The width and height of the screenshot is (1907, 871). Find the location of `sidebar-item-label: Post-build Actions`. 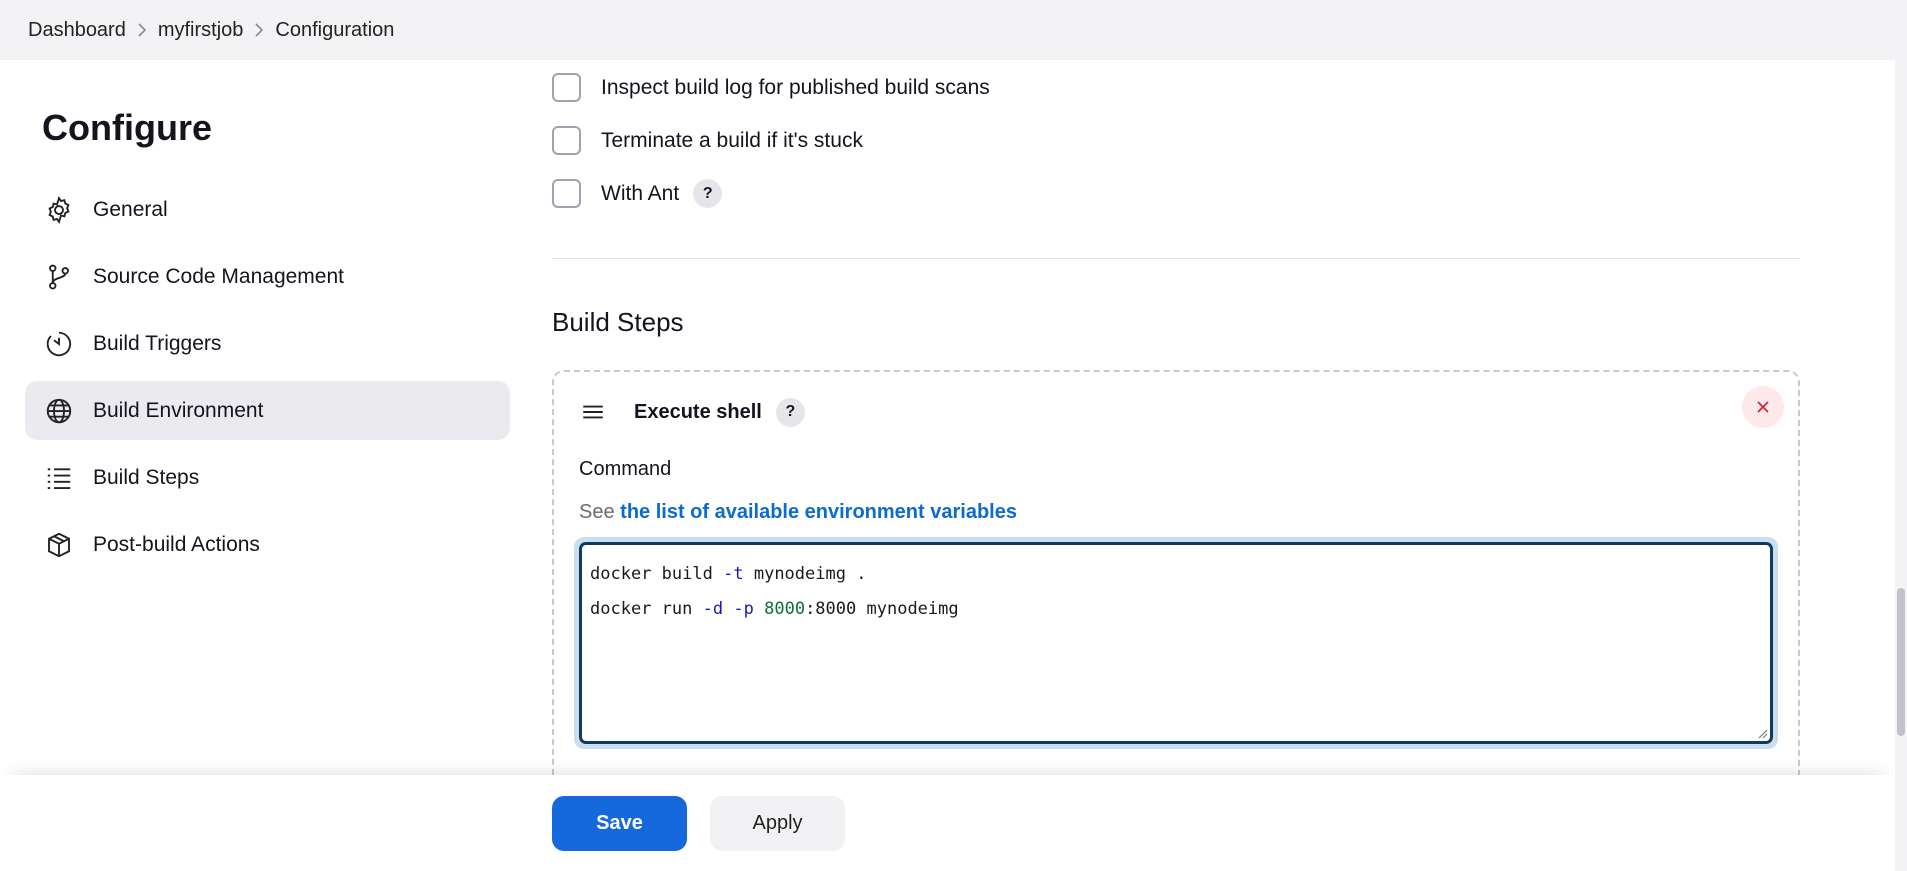

sidebar-item-label: Post-build Actions is located at coordinates (176, 544).